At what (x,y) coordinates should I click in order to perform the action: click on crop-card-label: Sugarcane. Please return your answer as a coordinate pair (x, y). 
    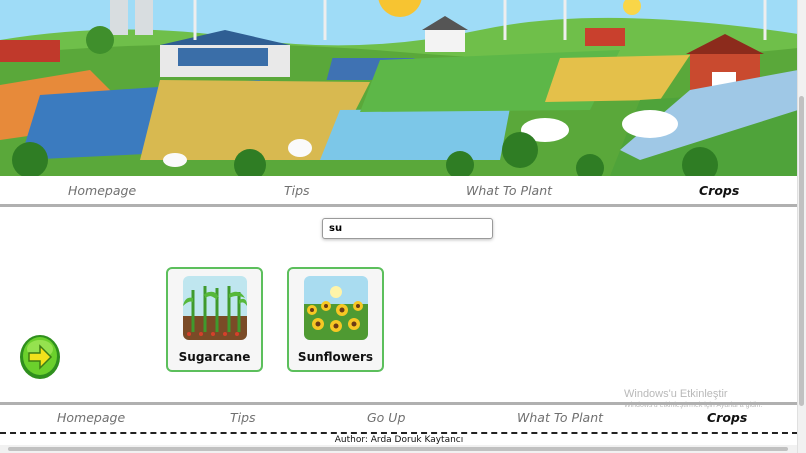
    Looking at the image, I should click on (214, 357).